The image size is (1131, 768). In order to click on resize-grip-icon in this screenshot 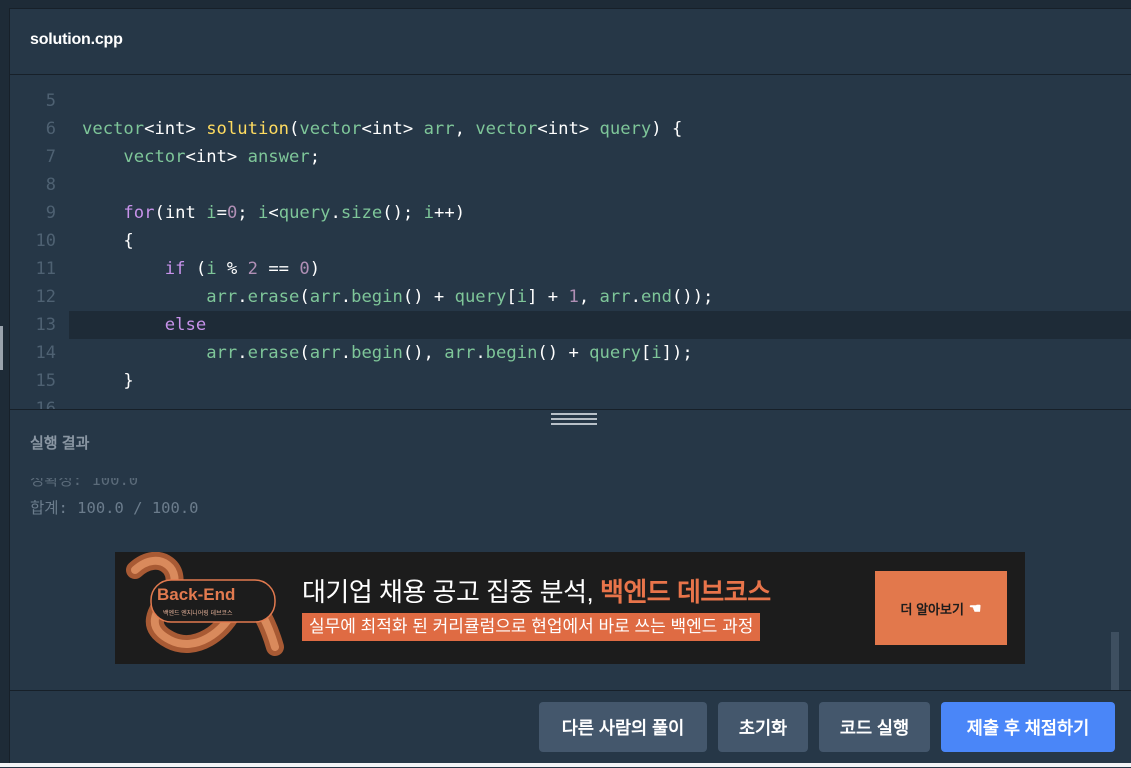, I will do `click(574, 420)`.